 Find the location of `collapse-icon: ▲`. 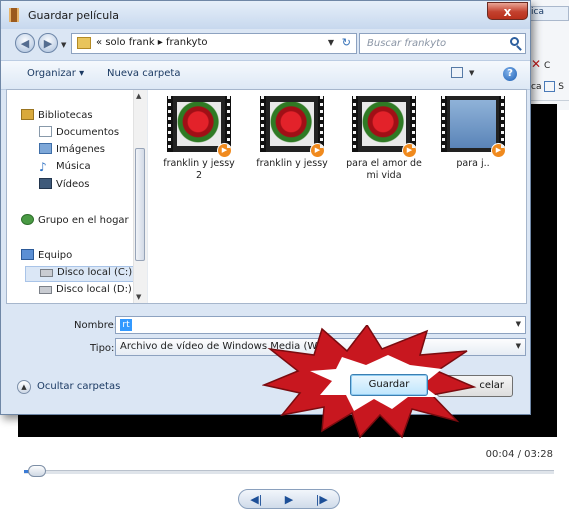

collapse-icon: ▲ is located at coordinates (24, 387).